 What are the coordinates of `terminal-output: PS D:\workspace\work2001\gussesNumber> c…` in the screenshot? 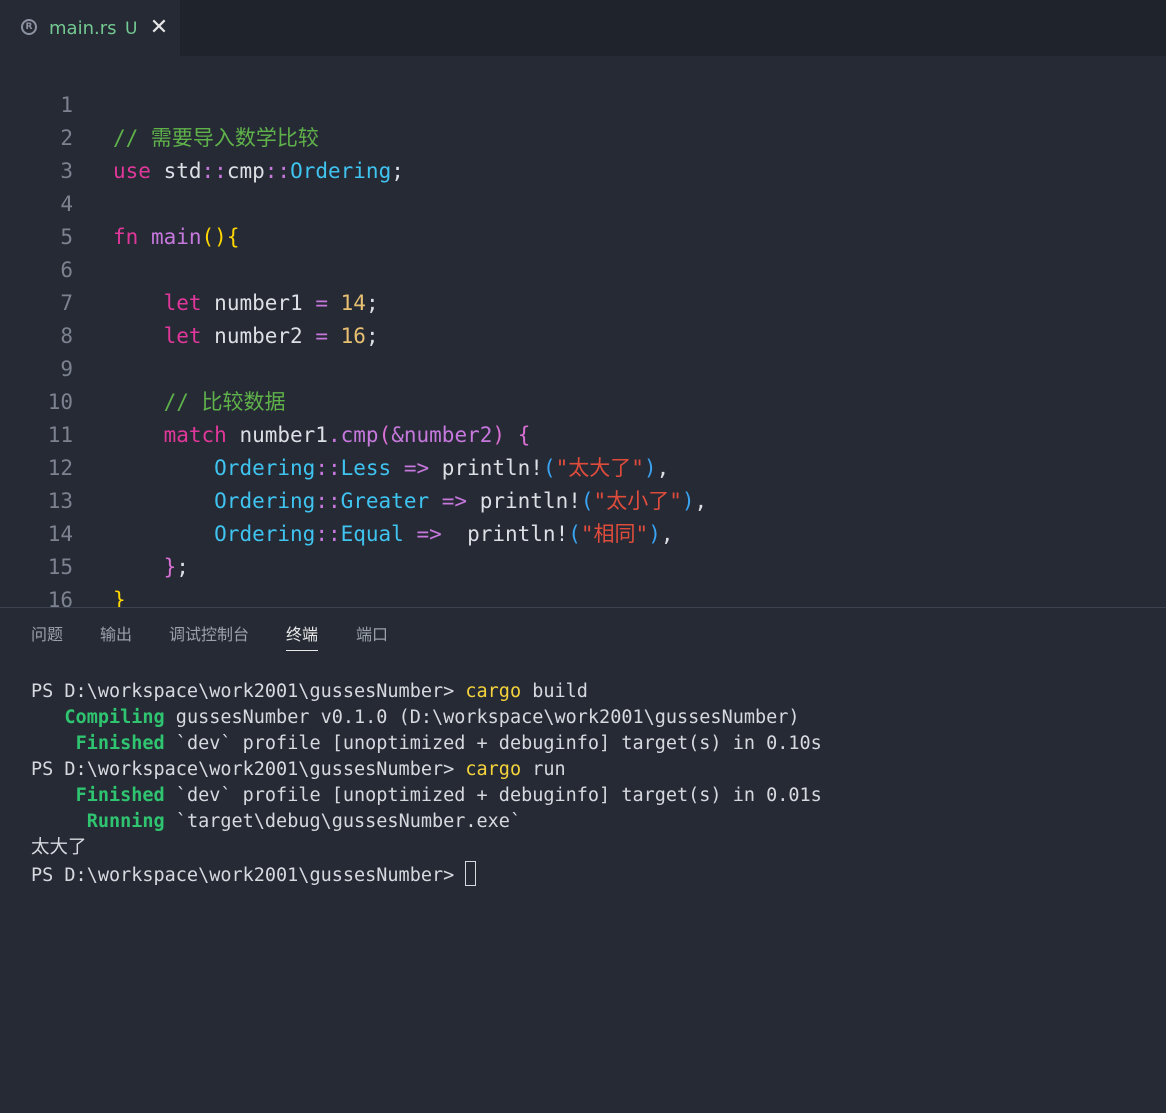 It's located at (426, 783).